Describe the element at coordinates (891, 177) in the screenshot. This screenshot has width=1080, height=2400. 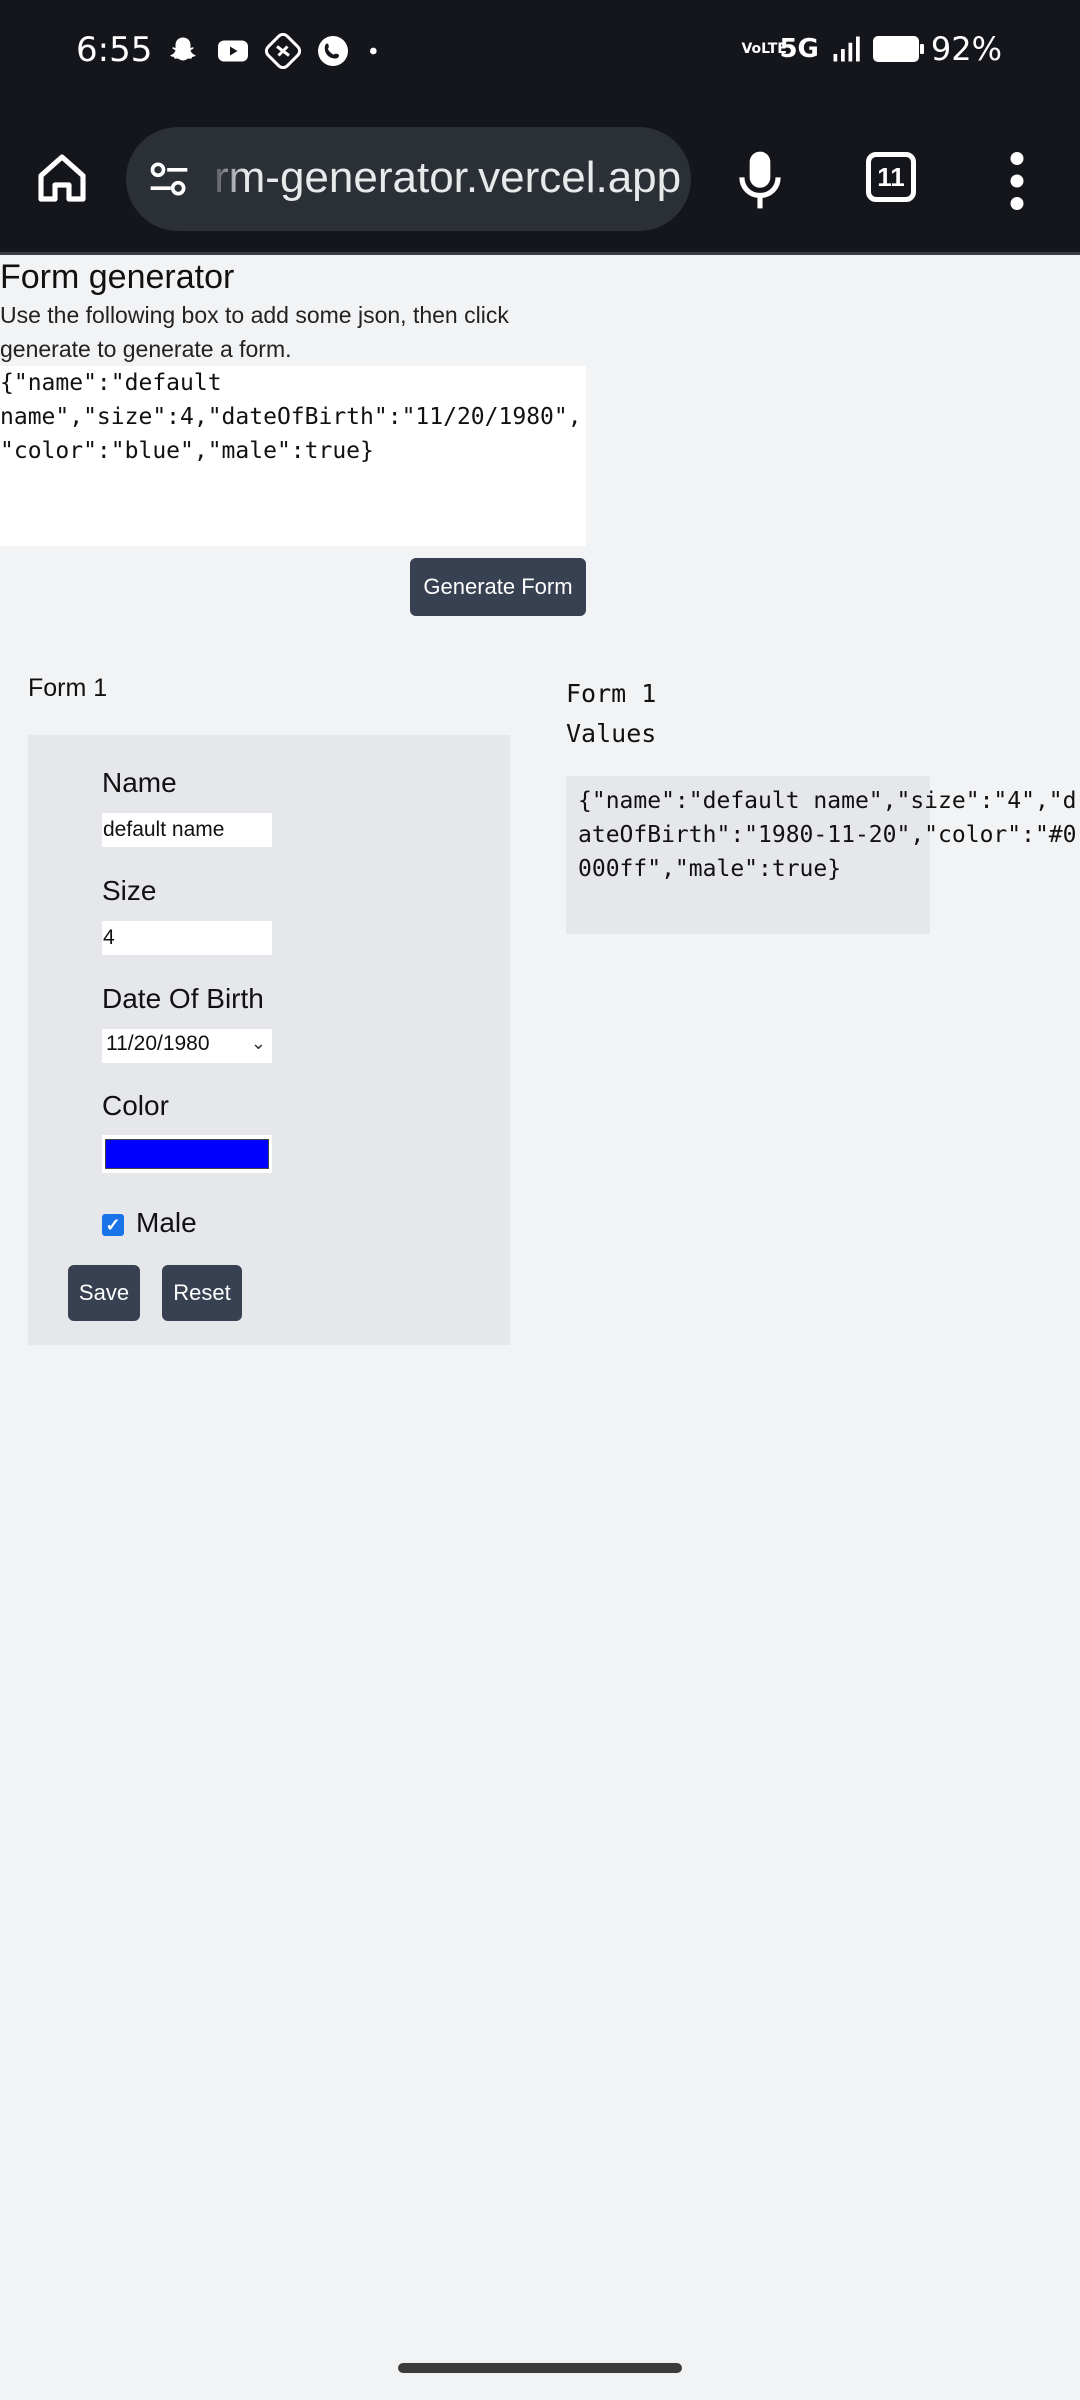
I see `tab-switcher-button: 11` at that location.